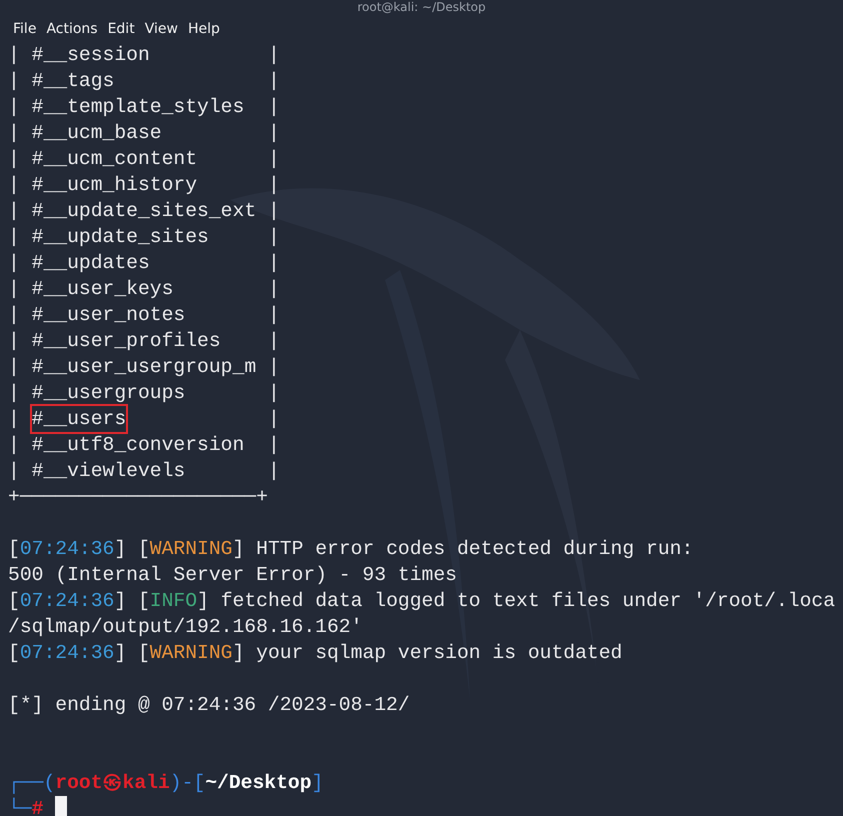 The width and height of the screenshot is (843, 816). Describe the element at coordinates (185, 627) in the screenshot. I see `log-line: /sqlmap/output/192.168.16.162'` at that location.